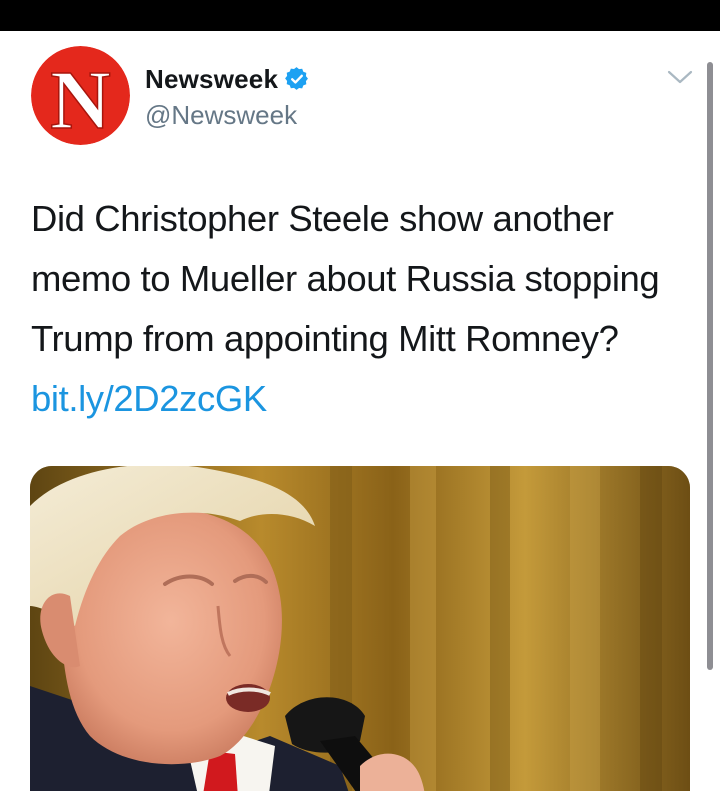 The width and height of the screenshot is (720, 791). I want to click on newsweek-logo: N, so click(80, 95).